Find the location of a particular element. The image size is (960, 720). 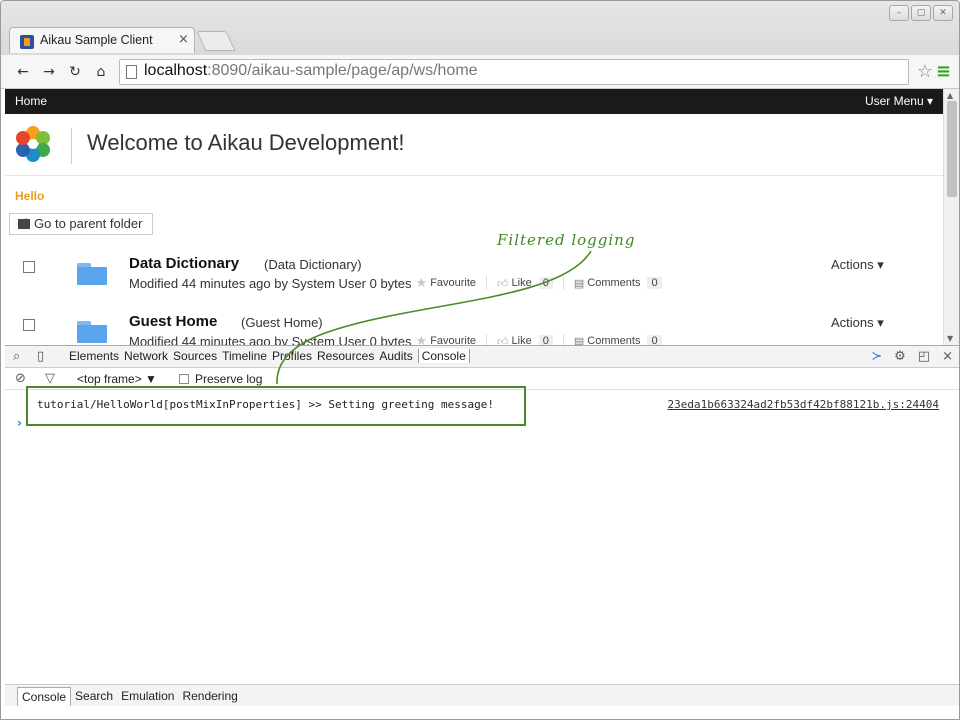

tab-timeline: Timeline is located at coordinates (244, 356).